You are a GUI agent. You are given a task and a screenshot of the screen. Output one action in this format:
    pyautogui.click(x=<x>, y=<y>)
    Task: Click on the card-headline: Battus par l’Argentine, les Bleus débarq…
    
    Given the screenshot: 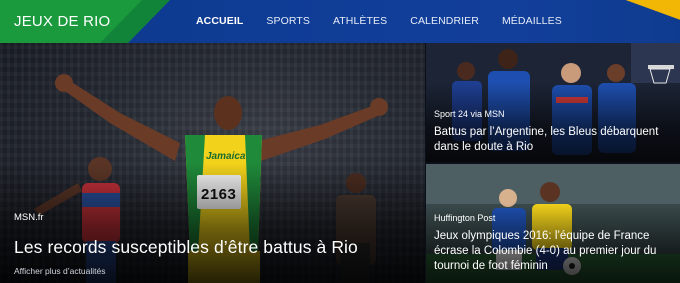 What is the action you would take?
    pyautogui.click(x=556, y=140)
    